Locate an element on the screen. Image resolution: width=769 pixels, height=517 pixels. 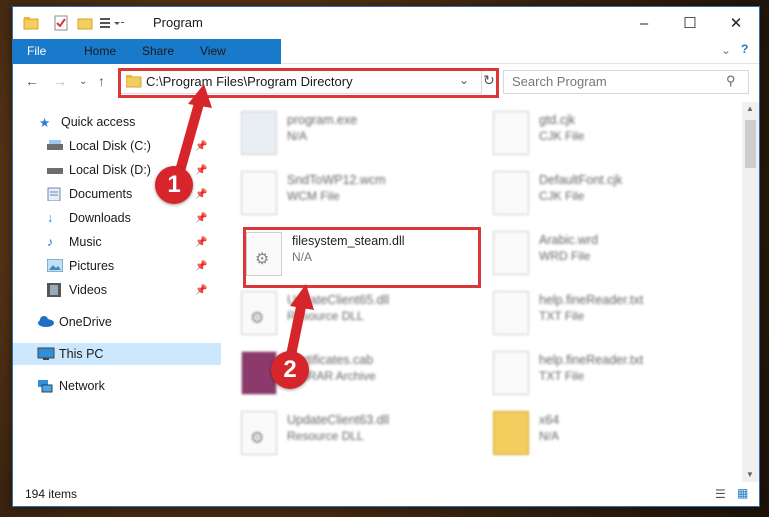
callout-1: 1 is located at coordinates (174, 185).